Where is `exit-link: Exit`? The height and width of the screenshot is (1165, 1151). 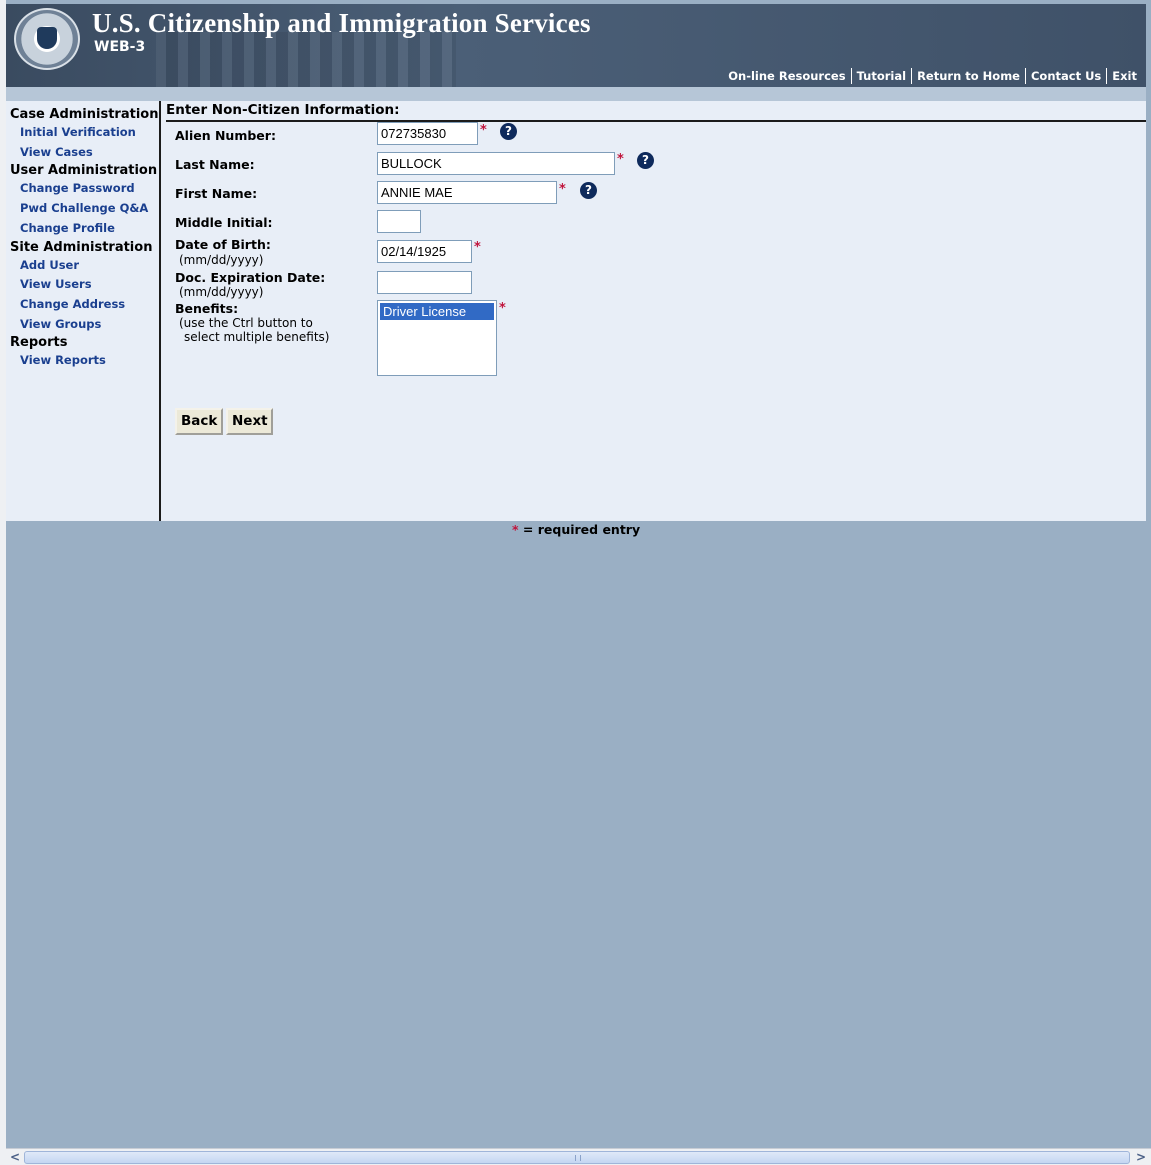 exit-link: Exit is located at coordinates (1124, 76).